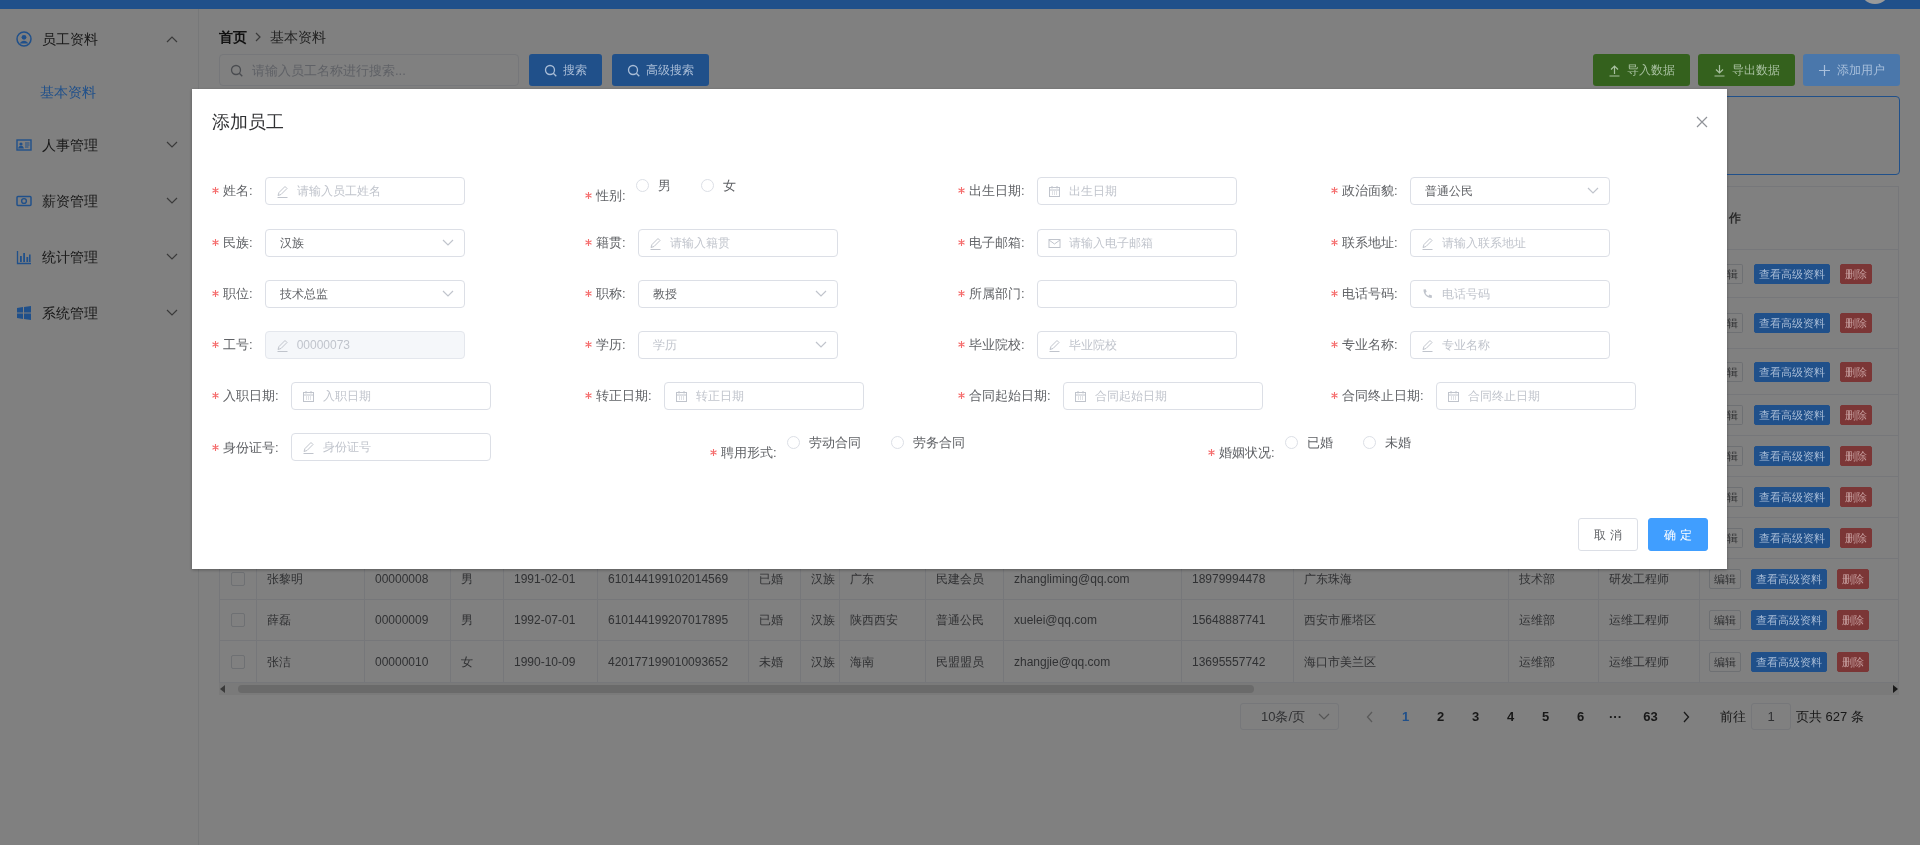 The width and height of the screenshot is (1920, 845). I want to click on menu-item: 系统管理, so click(99, 313).